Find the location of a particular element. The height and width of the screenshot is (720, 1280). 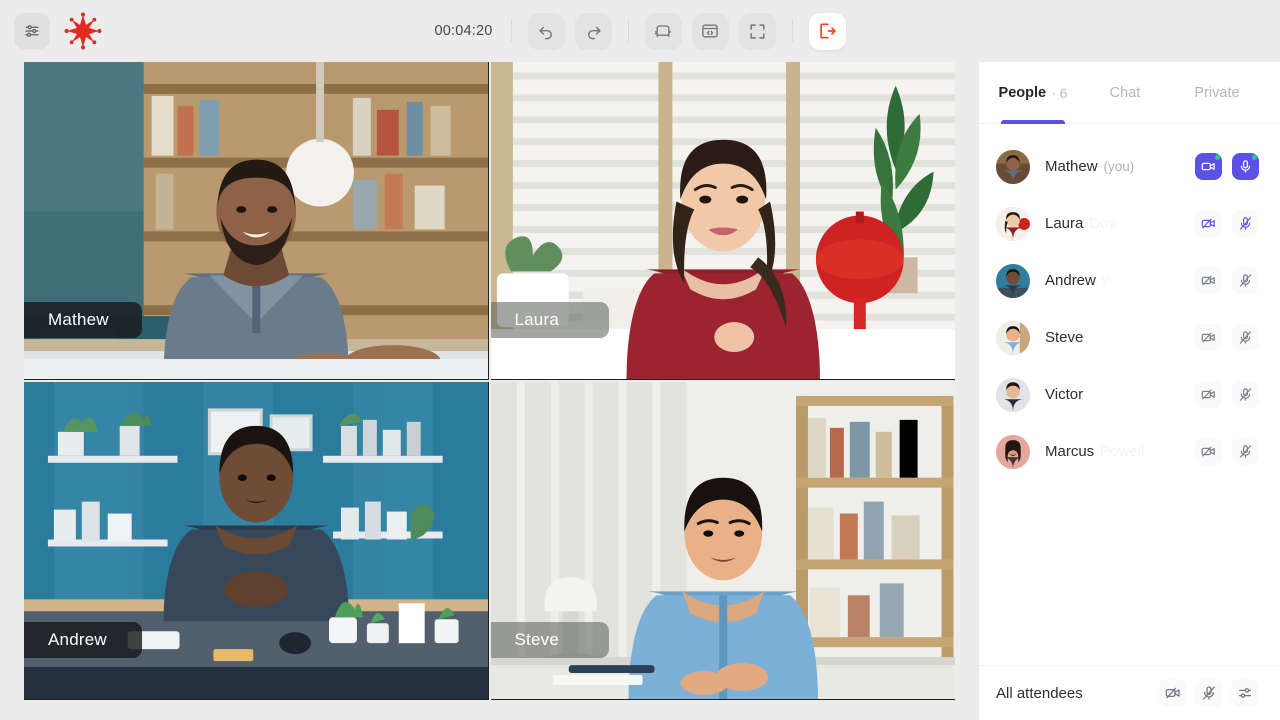

all-attendees-controls is located at coordinates (1209, 693).